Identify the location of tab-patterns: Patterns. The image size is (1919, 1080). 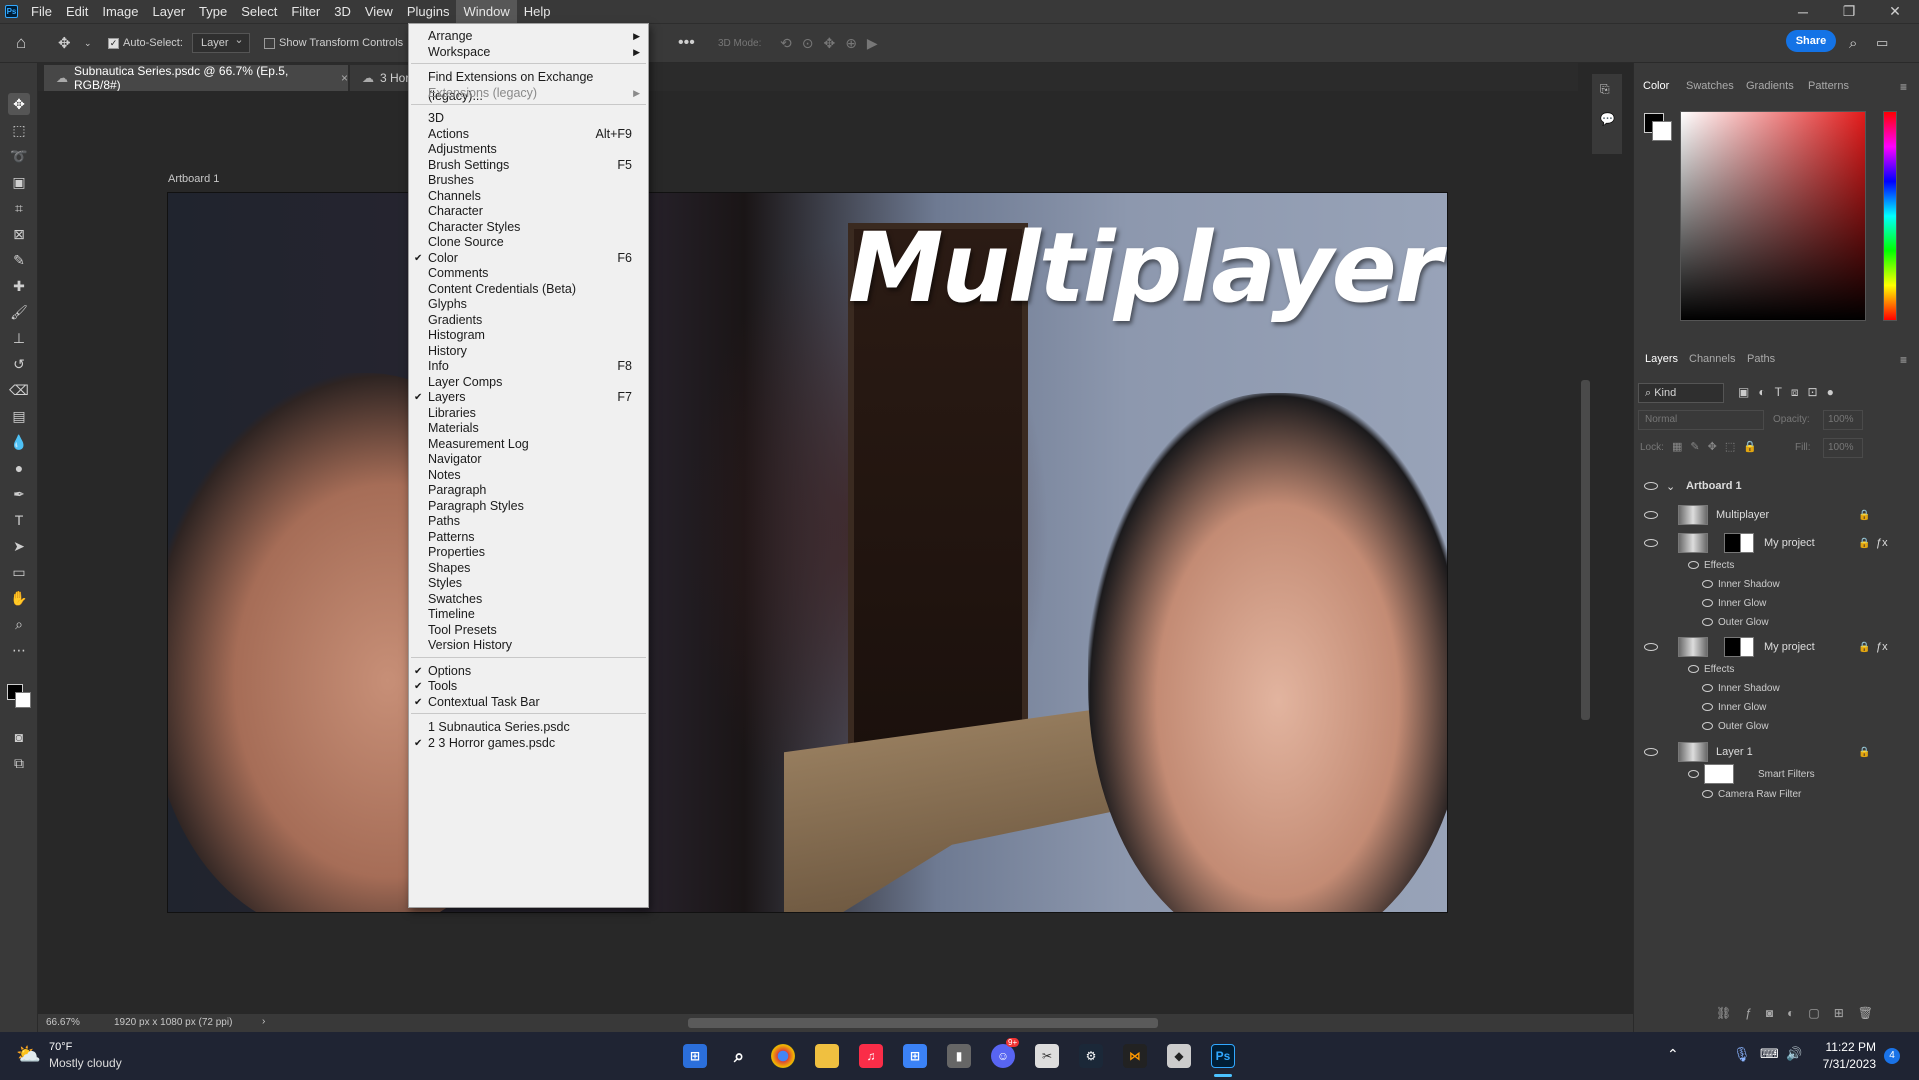
(1828, 89).